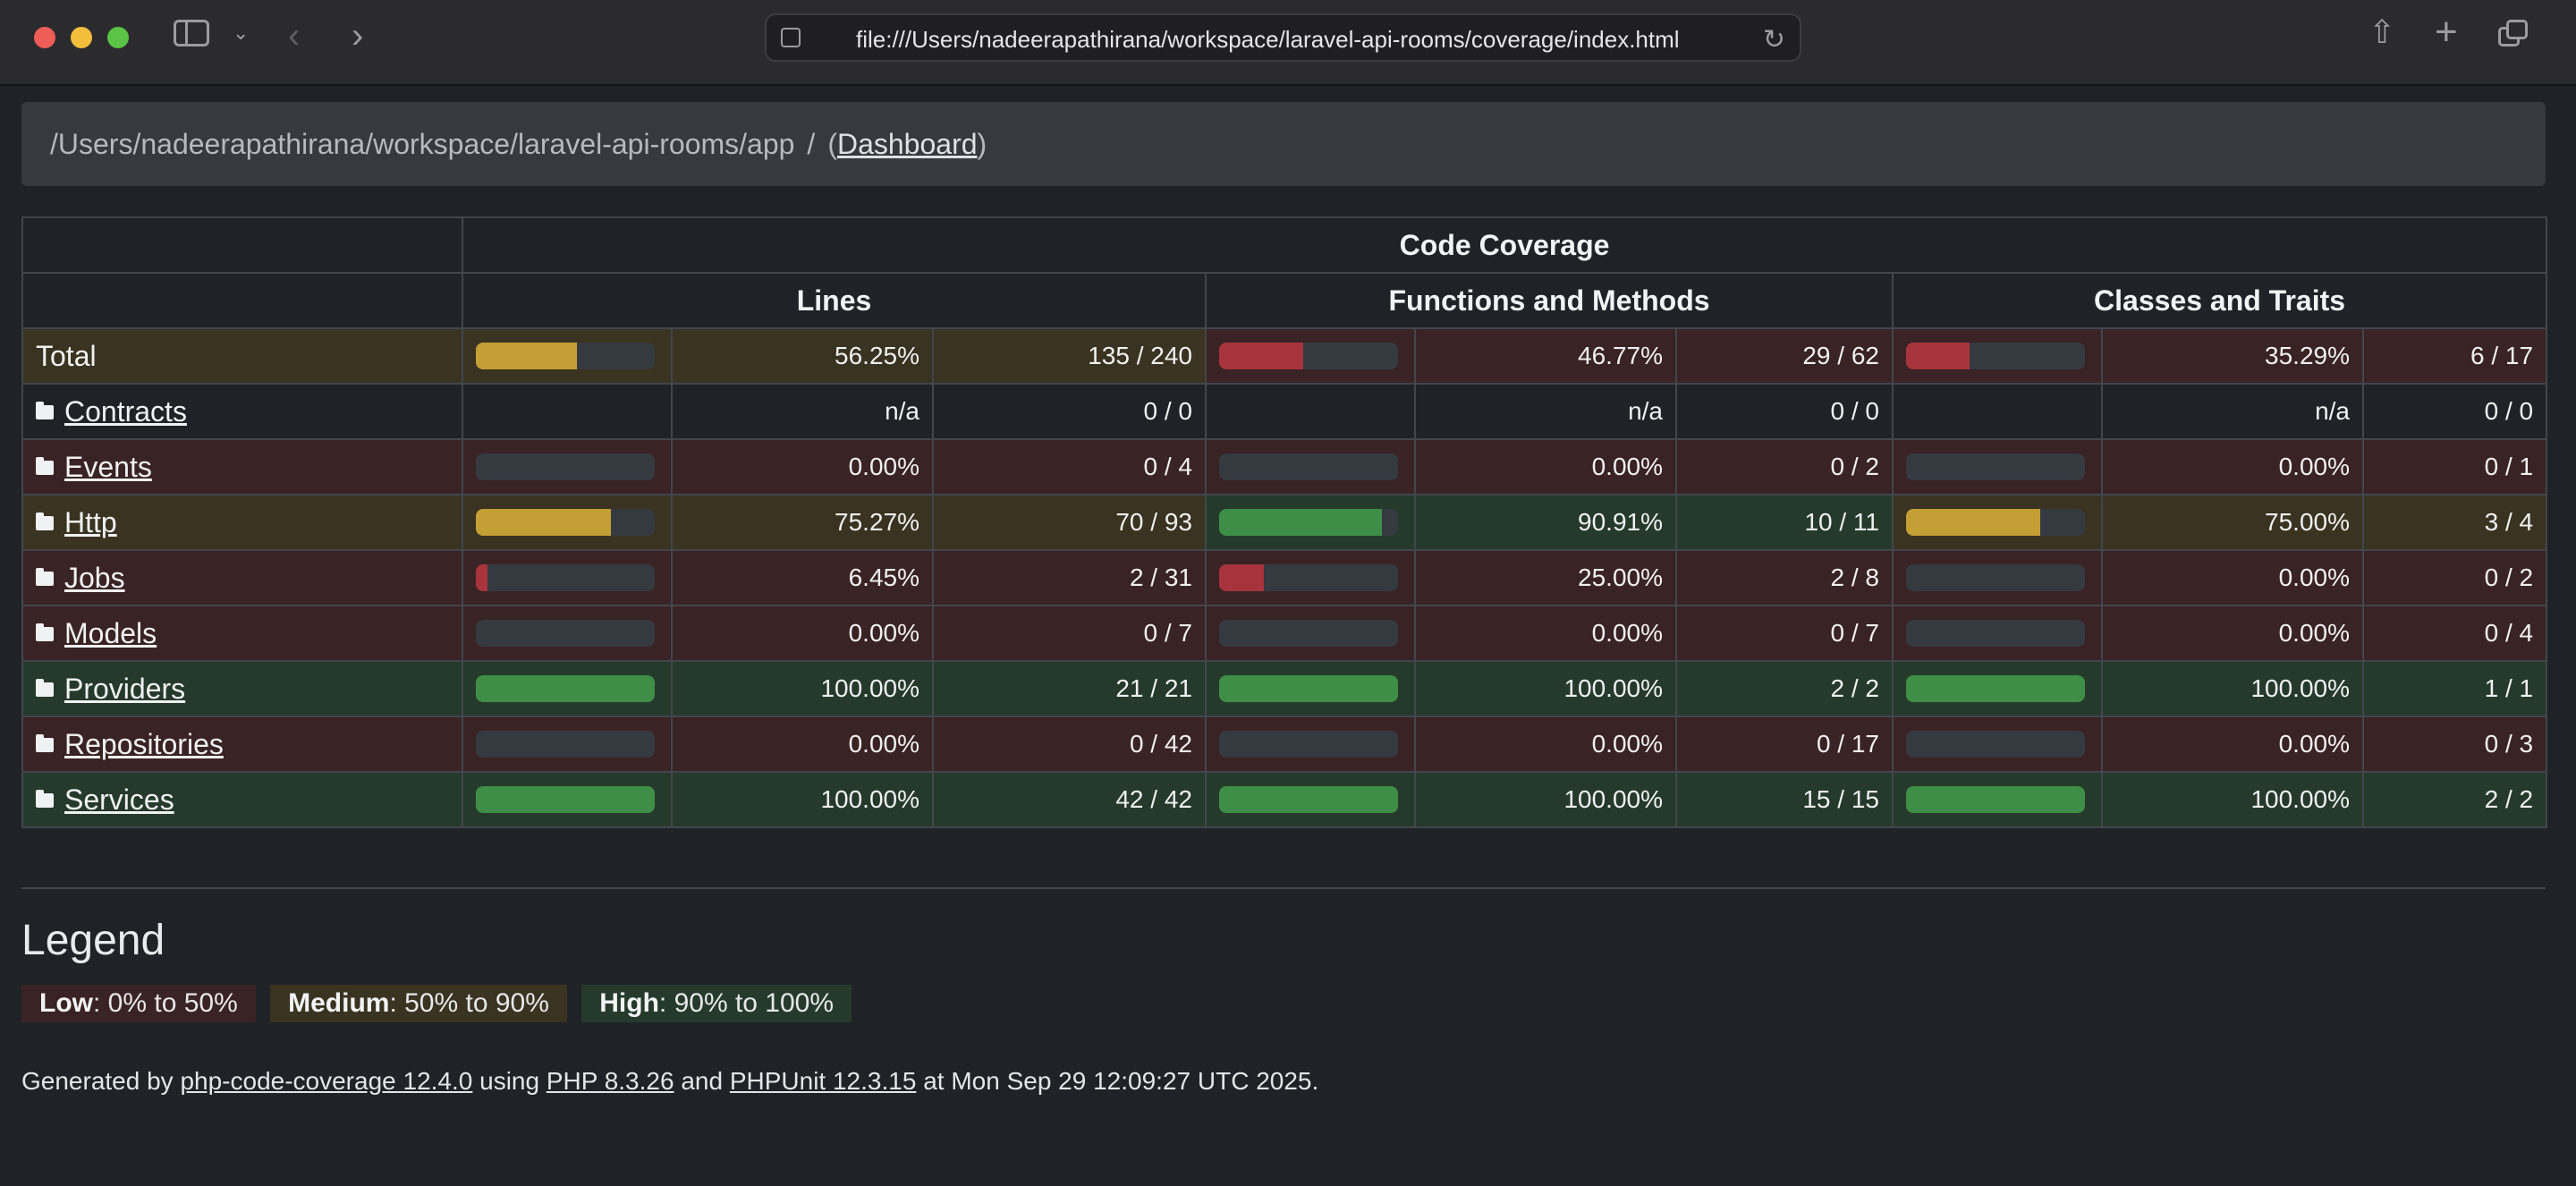 The width and height of the screenshot is (2576, 1186). I want to click on corner-header, so click(242, 245).